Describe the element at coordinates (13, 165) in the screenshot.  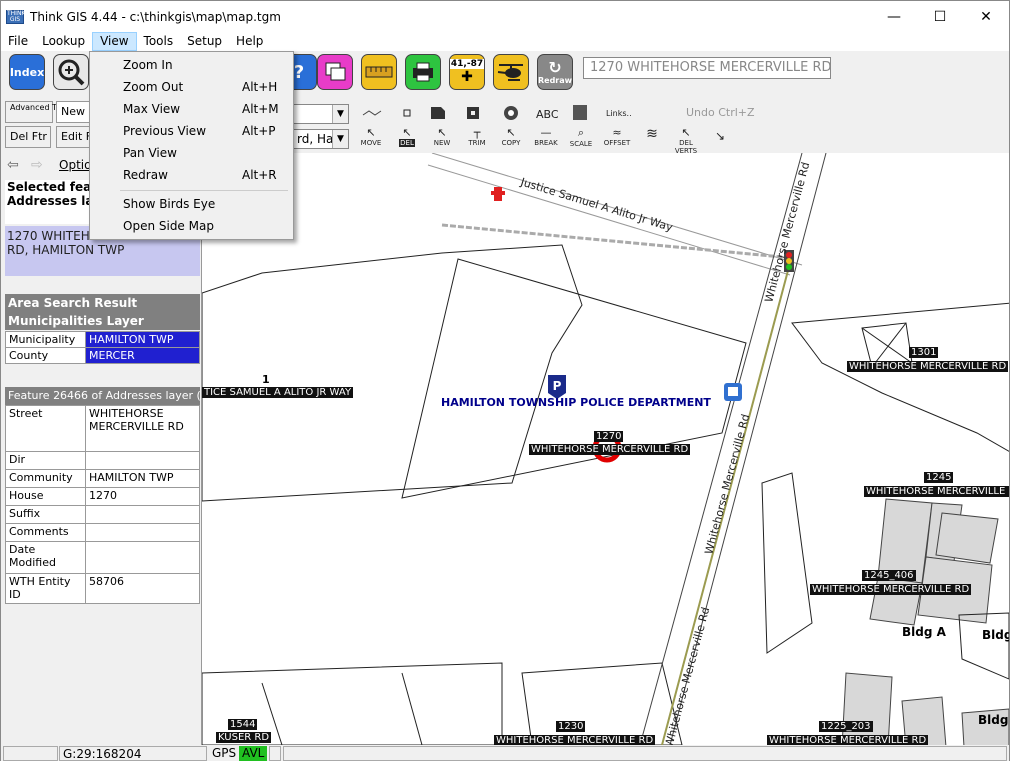
I see `back-arrow-icon: ⇦` at that location.